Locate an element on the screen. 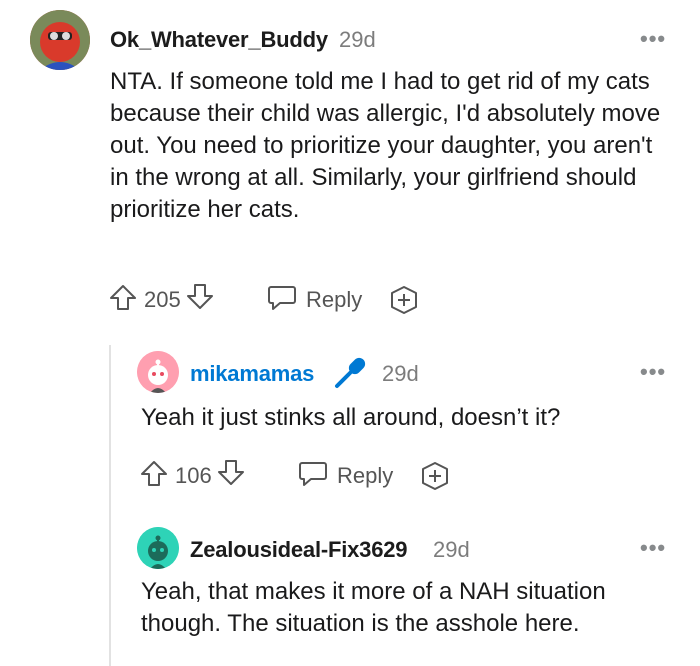 This screenshot has width=700, height=666. mic-icon is located at coordinates (350, 375).